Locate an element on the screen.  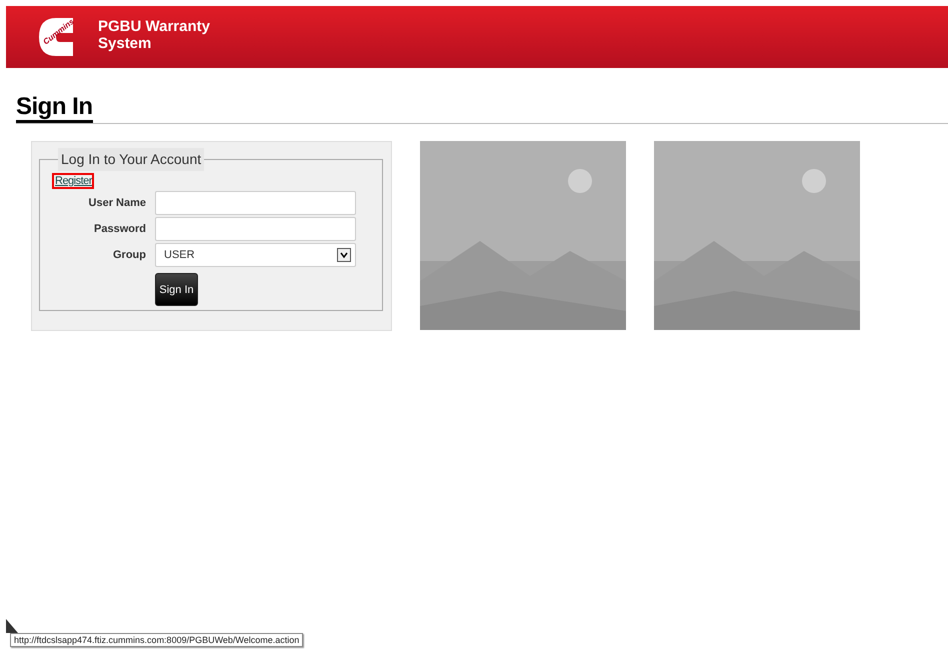
group-select: USER is located at coordinates (255, 255).